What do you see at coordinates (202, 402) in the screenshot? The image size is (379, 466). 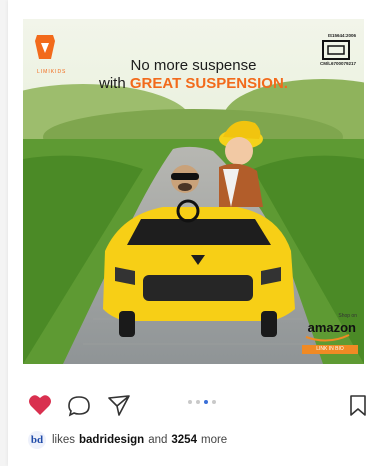 I see `carousel-indicator` at bounding box center [202, 402].